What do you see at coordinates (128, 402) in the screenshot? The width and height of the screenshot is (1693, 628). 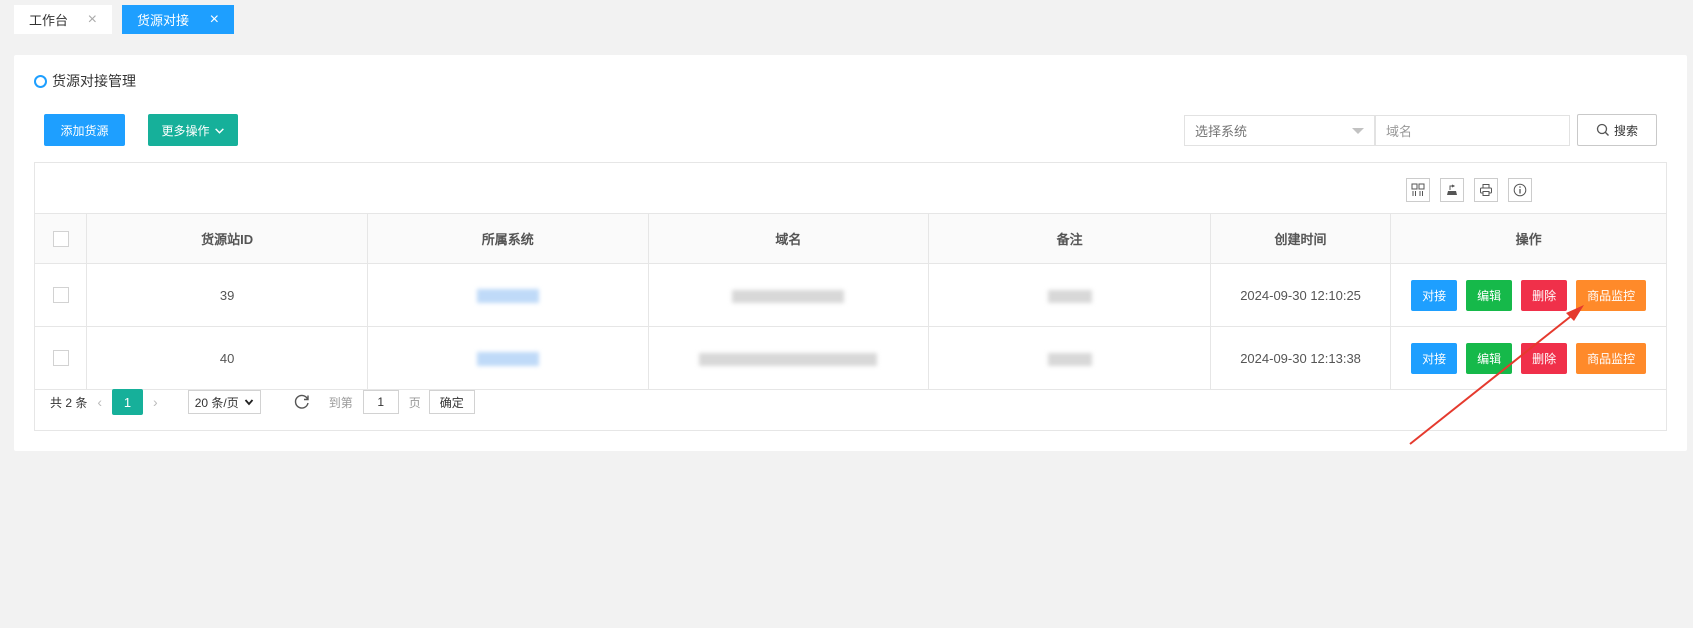 I see `current-page-button: 1` at bounding box center [128, 402].